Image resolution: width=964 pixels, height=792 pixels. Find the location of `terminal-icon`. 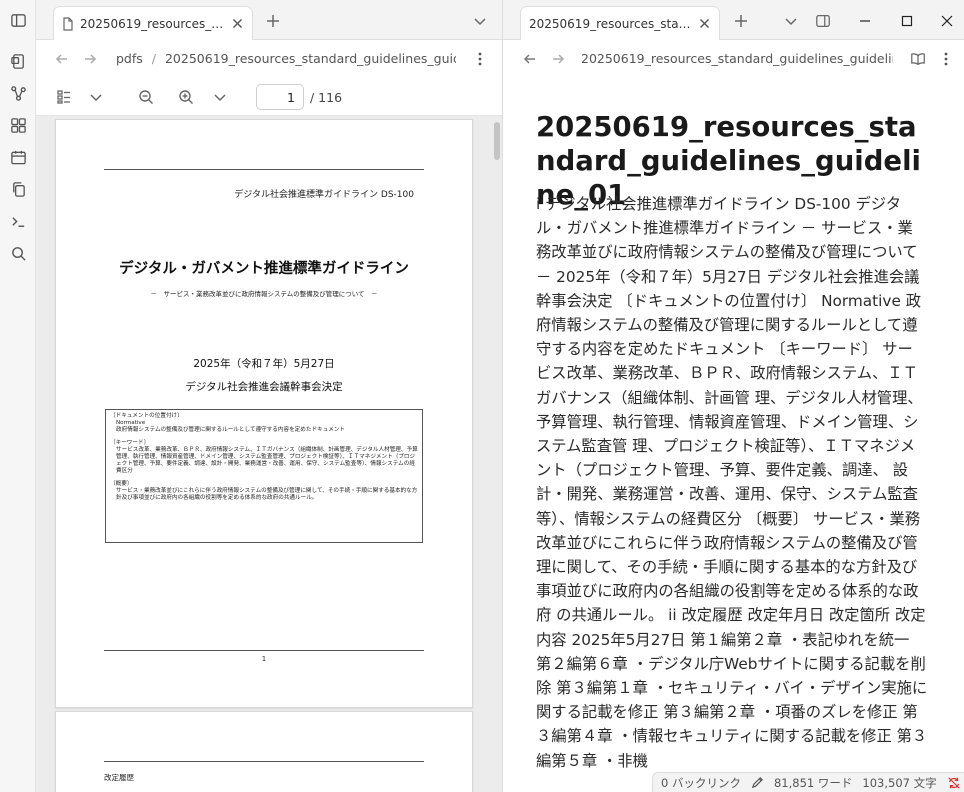

terminal-icon is located at coordinates (18, 221).